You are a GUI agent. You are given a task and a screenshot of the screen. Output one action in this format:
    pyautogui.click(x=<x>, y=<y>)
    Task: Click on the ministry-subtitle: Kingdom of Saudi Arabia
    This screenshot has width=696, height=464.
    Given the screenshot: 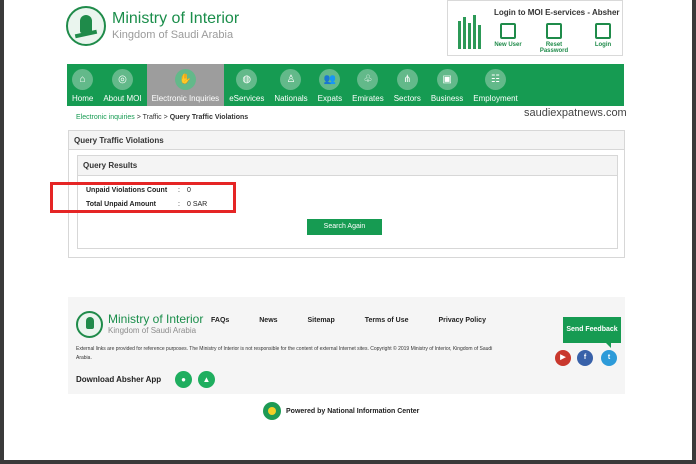 What is the action you would take?
    pyautogui.click(x=173, y=35)
    